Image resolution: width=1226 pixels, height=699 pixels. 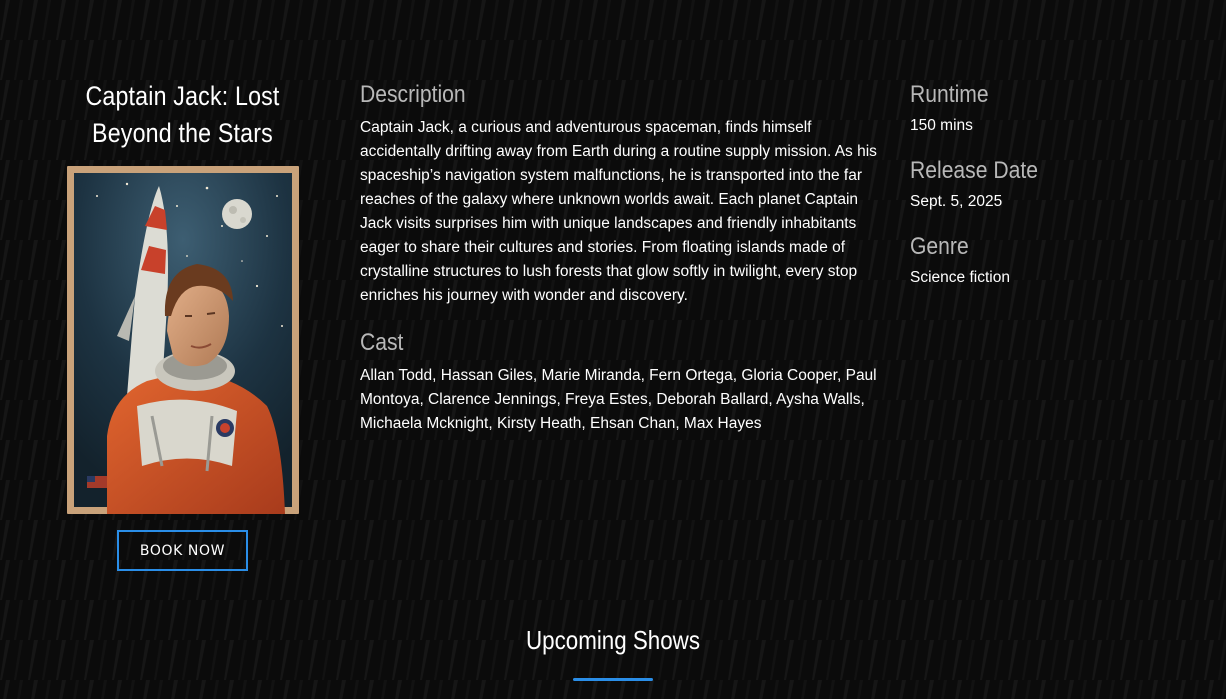 I want to click on release-date-value: Sept. 5, 2025, so click(x=956, y=201).